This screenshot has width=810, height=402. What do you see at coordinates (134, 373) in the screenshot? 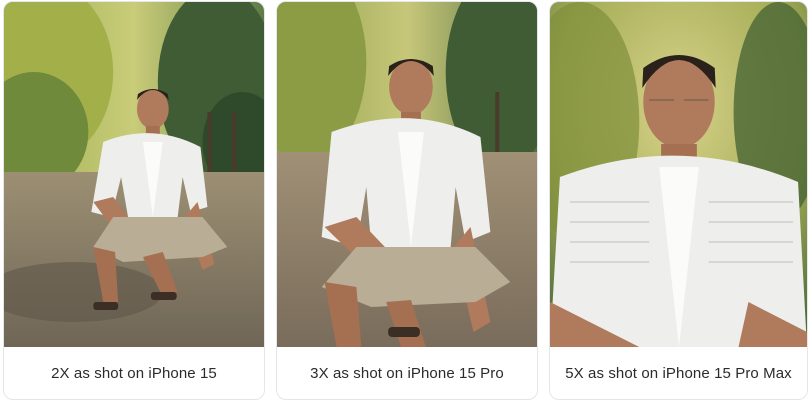
I see `photo-caption: 2X as shot on iPhone 15` at bounding box center [134, 373].